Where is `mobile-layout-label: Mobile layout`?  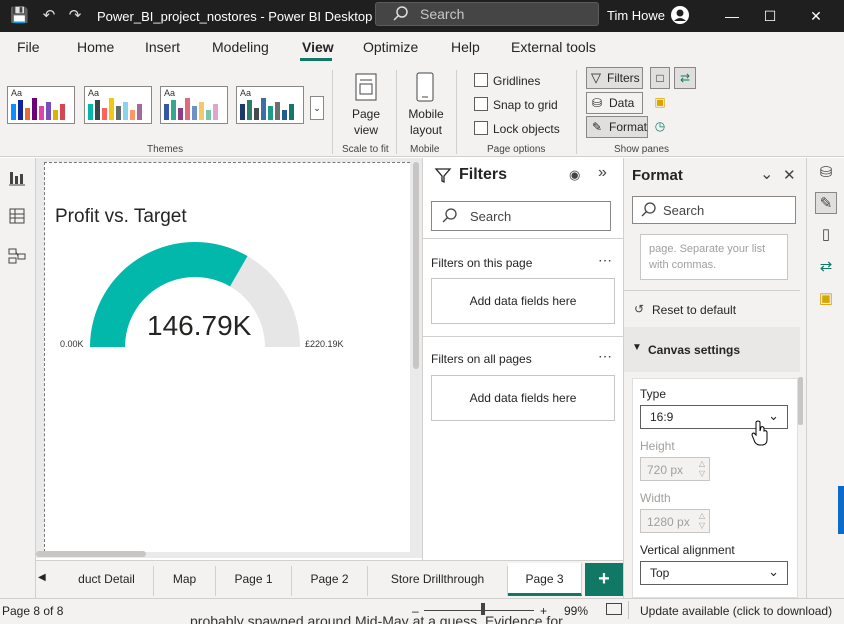
mobile-layout-label: Mobile layout is located at coordinates (426, 122).